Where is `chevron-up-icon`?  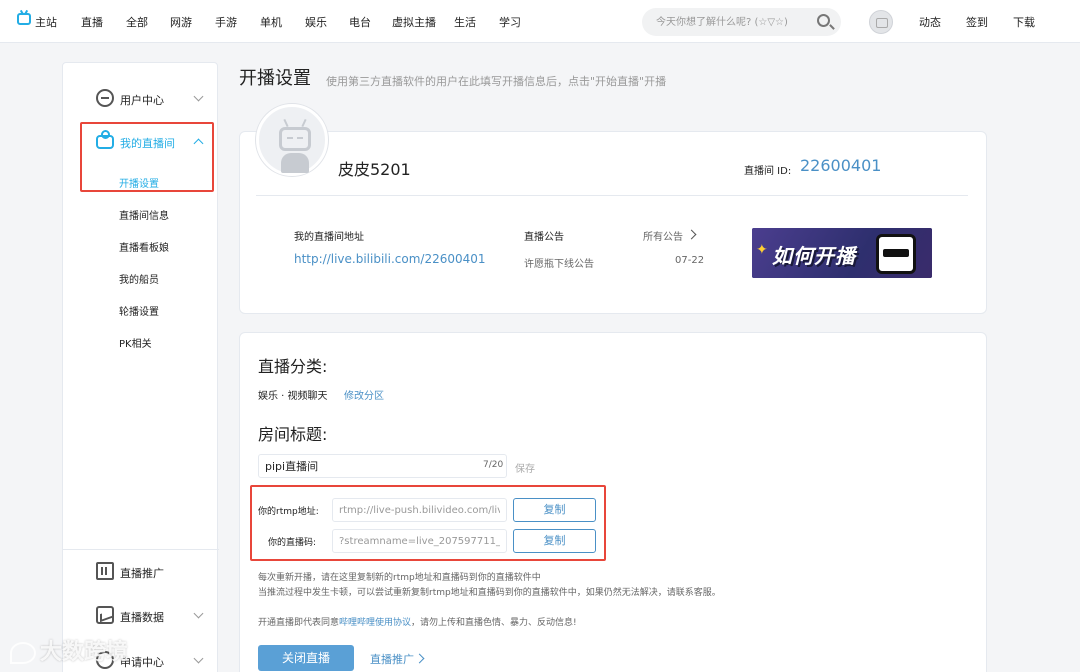
chevron-up-icon is located at coordinates (198, 143).